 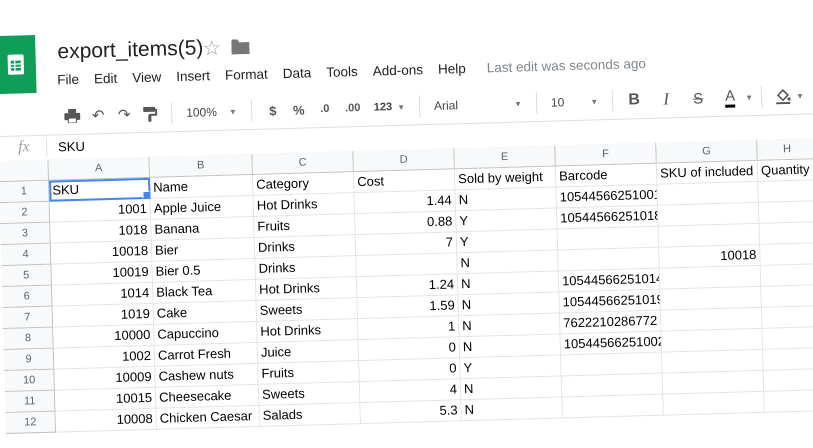 I want to click on cell-d2: 1.44, so click(x=406, y=202).